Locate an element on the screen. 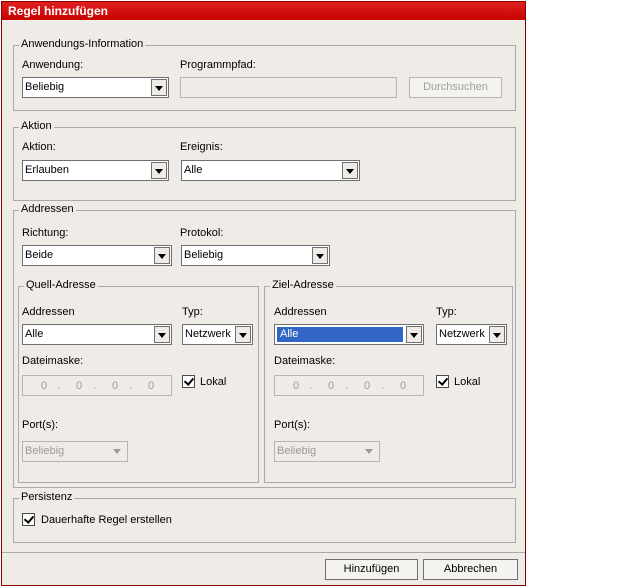 This screenshot has height=588, width=640. persistence-legend: Persistenz is located at coordinates (47, 497).